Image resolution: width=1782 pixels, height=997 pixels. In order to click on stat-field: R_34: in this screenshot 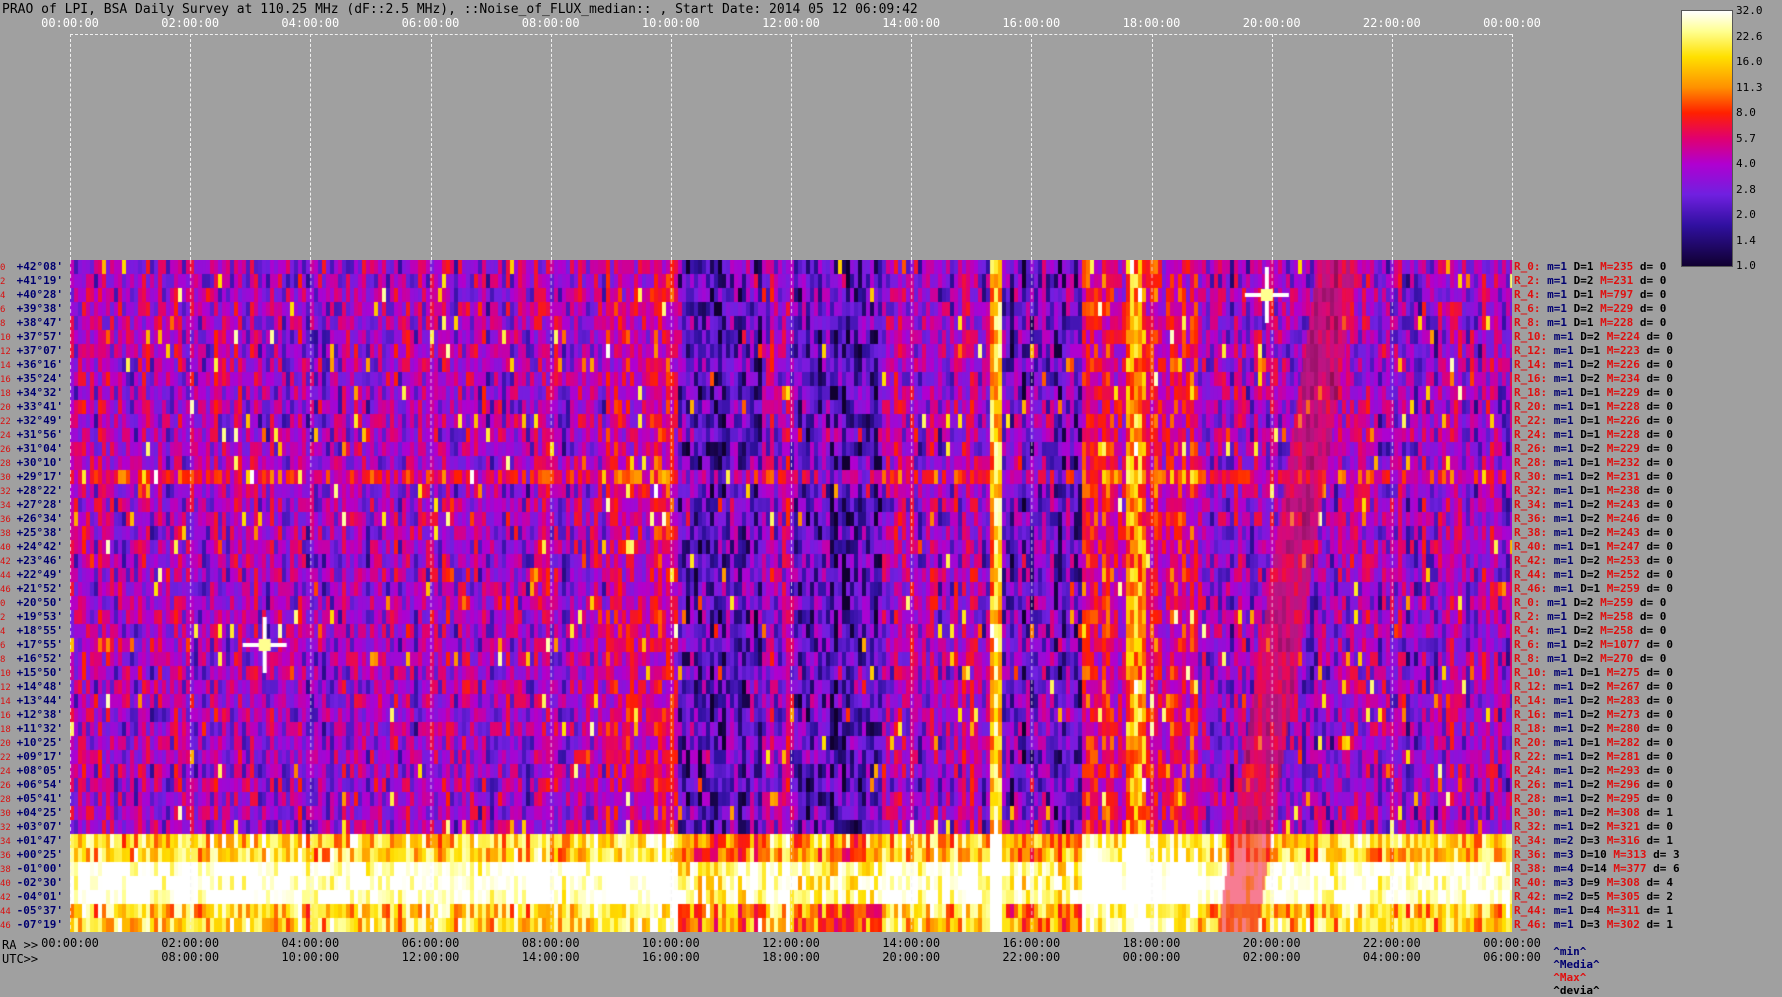, I will do `click(1531, 504)`.